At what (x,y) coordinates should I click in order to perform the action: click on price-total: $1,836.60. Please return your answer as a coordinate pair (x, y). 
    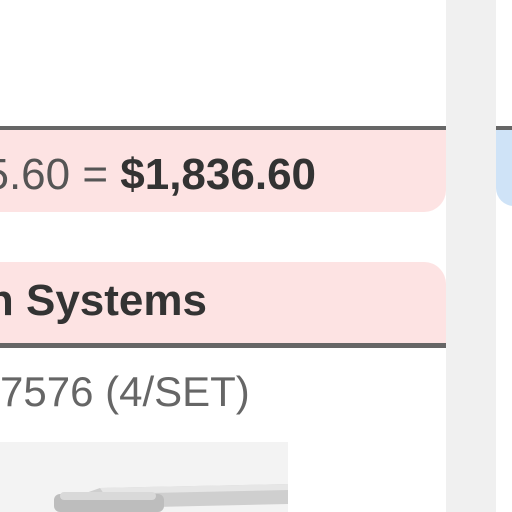
    Looking at the image, I should click on (218, 174).